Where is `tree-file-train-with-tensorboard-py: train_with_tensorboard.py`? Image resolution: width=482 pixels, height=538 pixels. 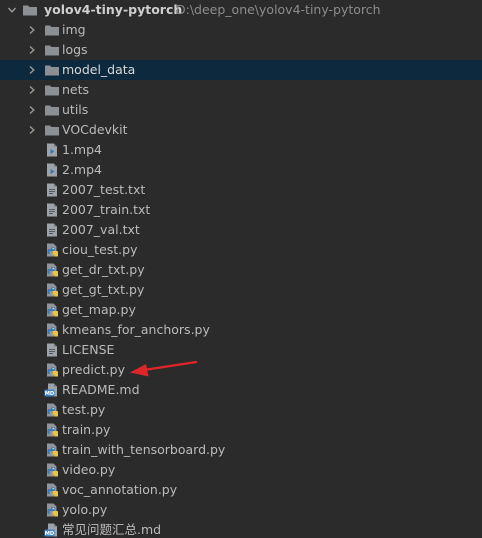
tree-file-train-with-tensorboard-py: train_with_tensorboard.py is located at coordinates (241, 450).